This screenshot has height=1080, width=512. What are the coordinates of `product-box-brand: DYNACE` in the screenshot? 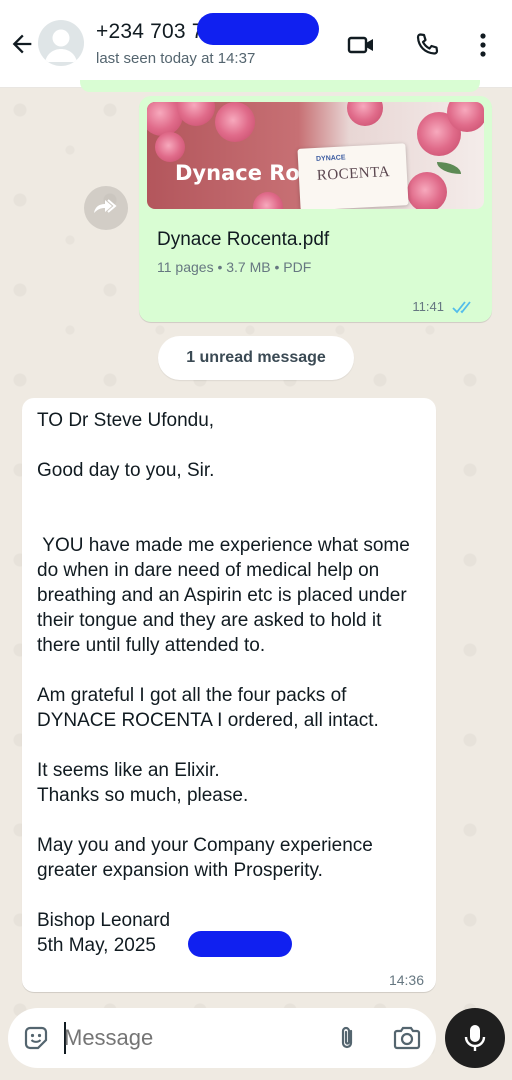 It's located at (330, 158).